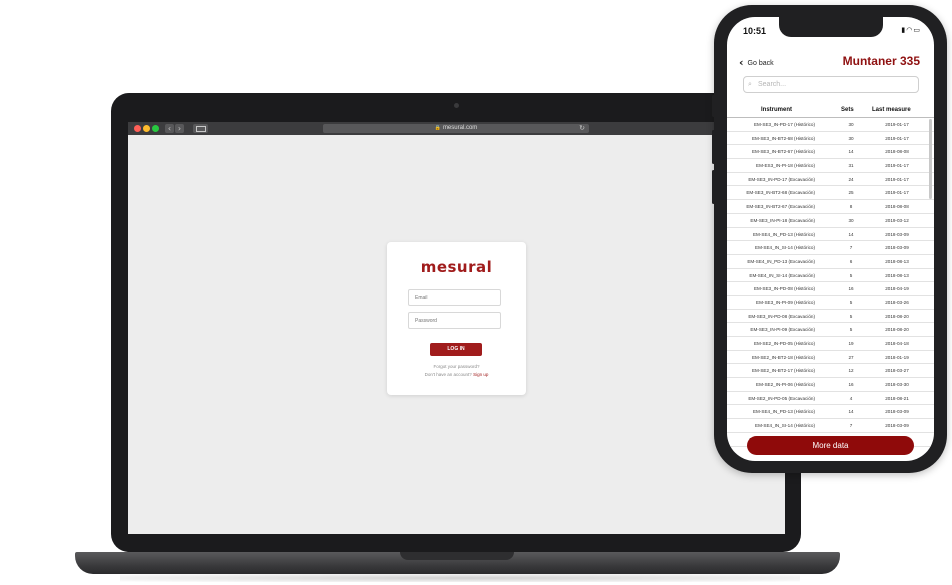  Describe the element at coordinates (830, 207) in the screenshot. I see `table-row: EM-SE3_IN-BT2-67 (Excavación) 8 2018-08-08` at that location.